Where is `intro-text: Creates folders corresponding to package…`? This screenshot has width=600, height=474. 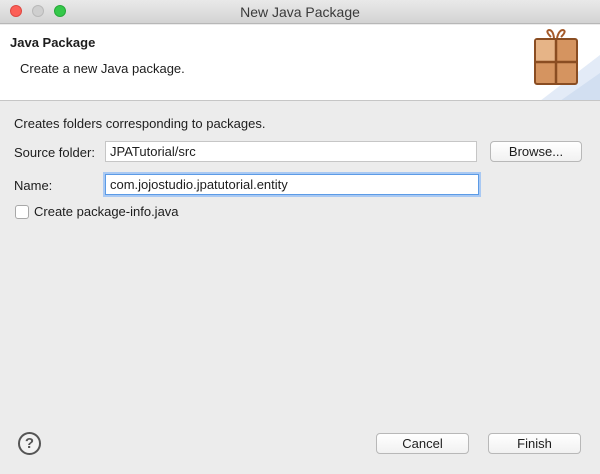 intro-text: Creates folders corresponding to package… is located at coordinates (140, 123).